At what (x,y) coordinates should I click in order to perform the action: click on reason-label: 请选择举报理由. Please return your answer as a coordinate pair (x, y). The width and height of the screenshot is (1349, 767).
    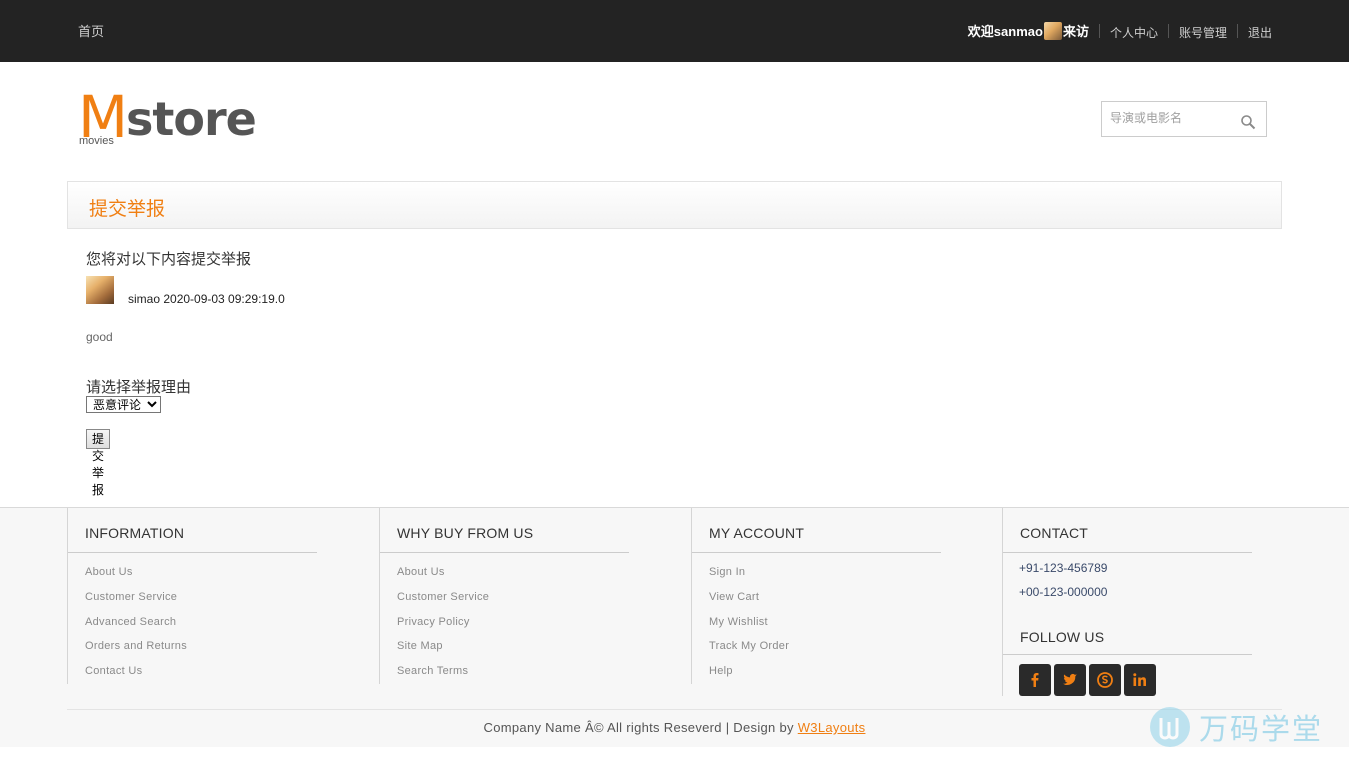
    Looking at the image, I should click on (139, 387).